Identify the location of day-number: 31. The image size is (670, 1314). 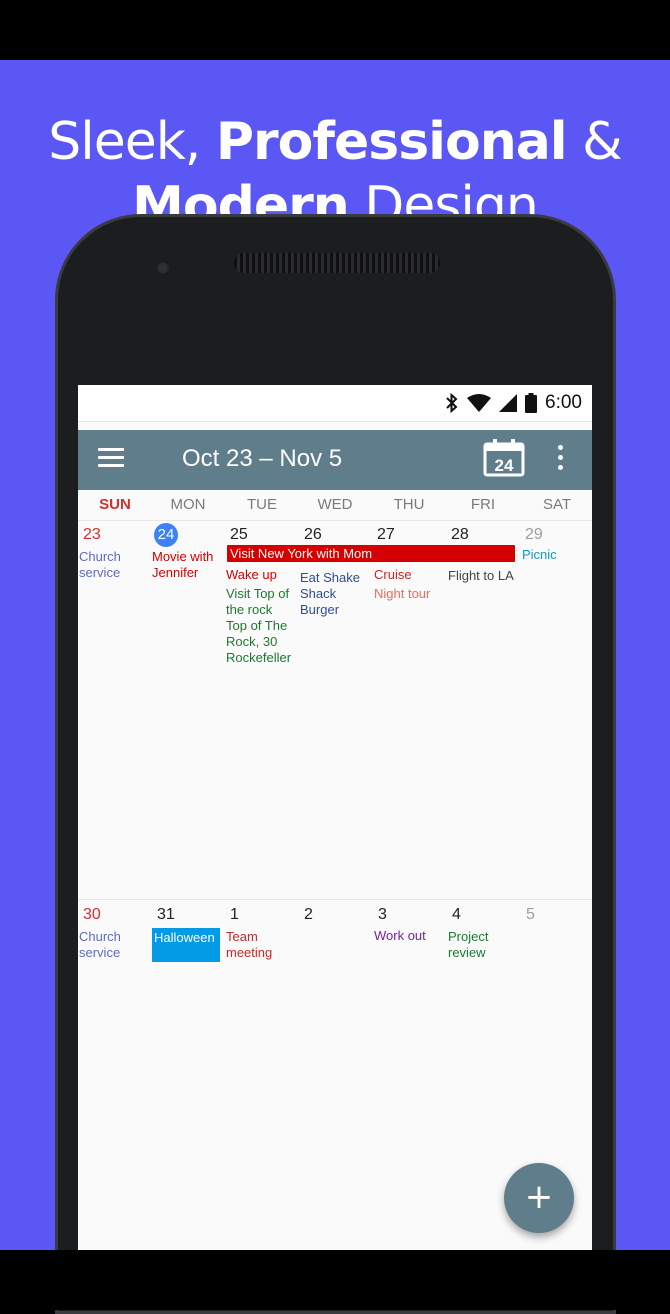
(166, 915).